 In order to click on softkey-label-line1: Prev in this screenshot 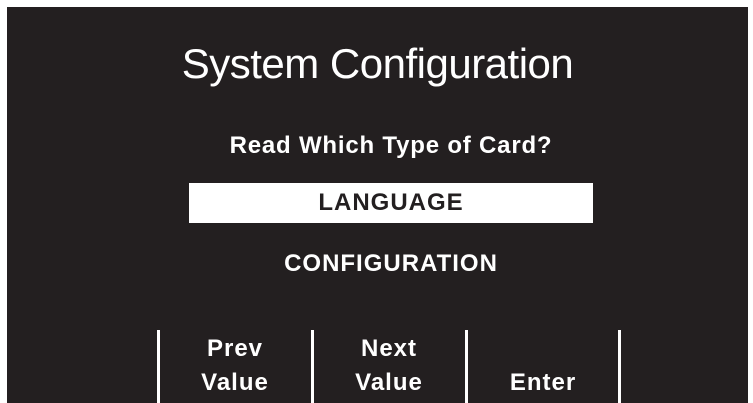, I will do `click(235, 348)`.